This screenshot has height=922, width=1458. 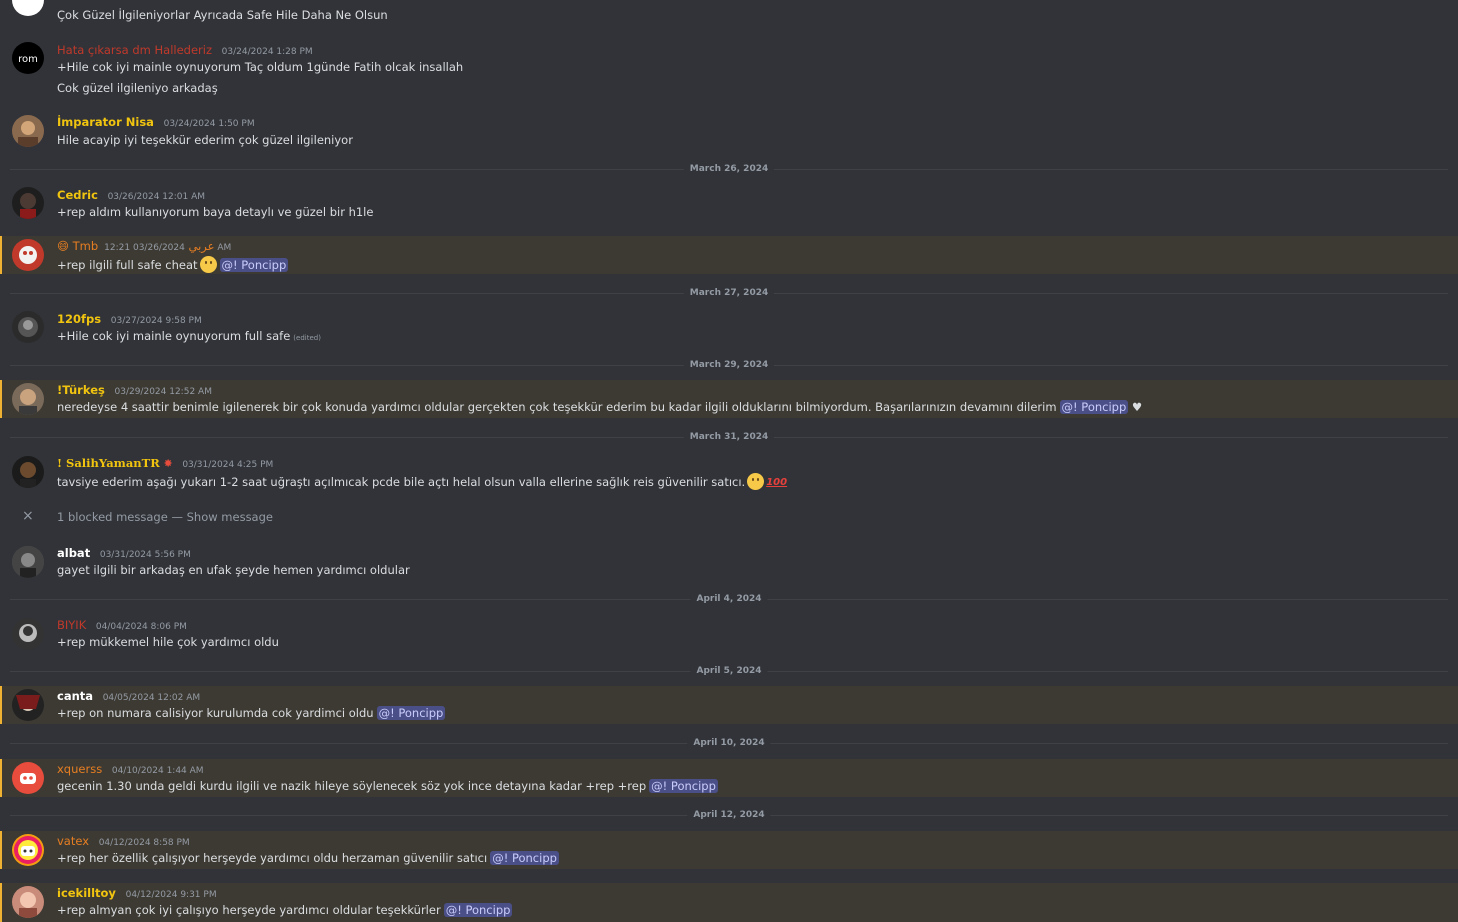 What do you see at coordinates (168, 642) in the screenshot?
I see `message-text: +rep mükkemel hile çok yardımcı oldu` at bounding box center [168, 642].